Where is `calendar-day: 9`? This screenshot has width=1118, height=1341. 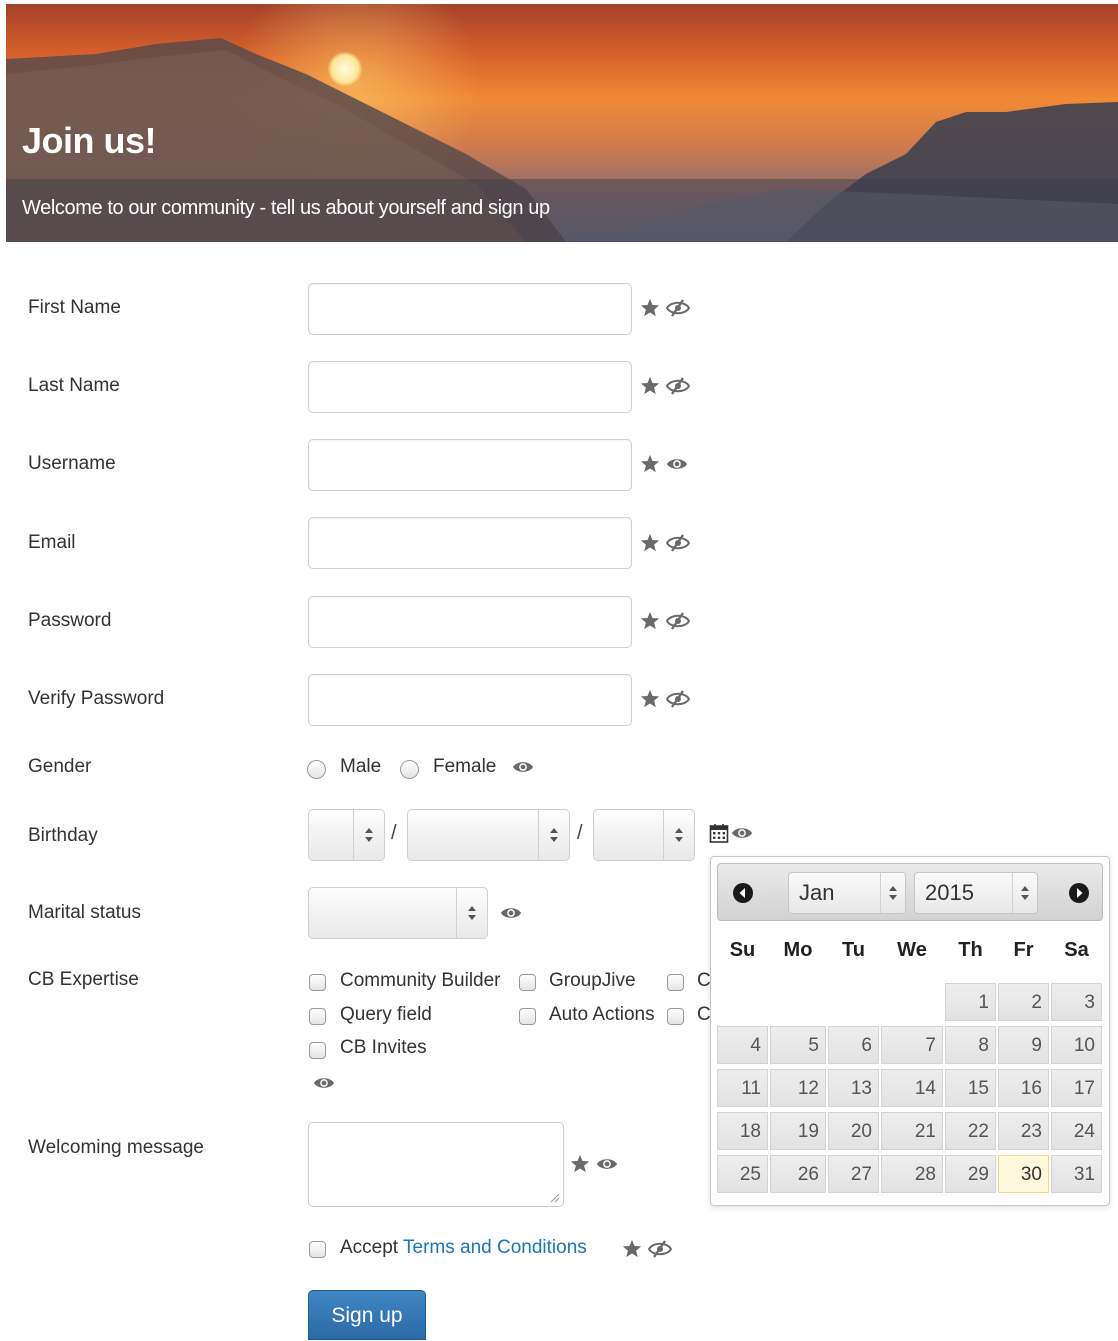 calendar-day: 9 is located at coordinates (1023, 1045).